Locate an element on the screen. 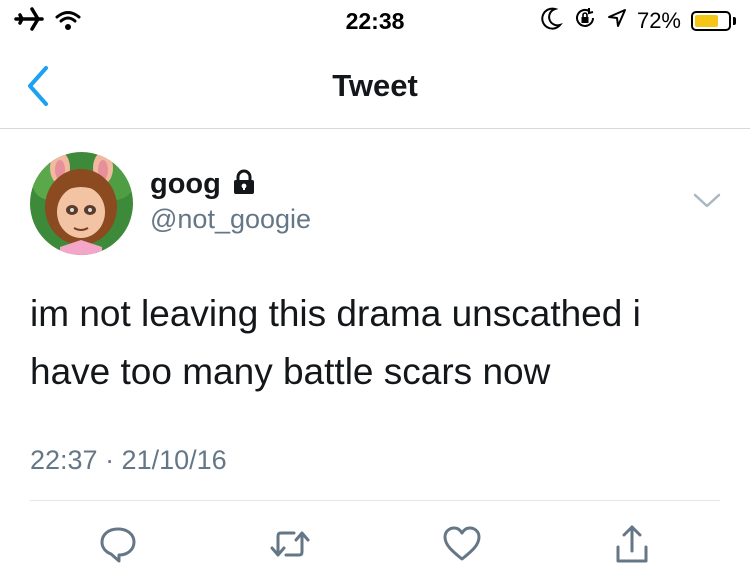  page-title: Tweet is located at coordinates (375, 85).